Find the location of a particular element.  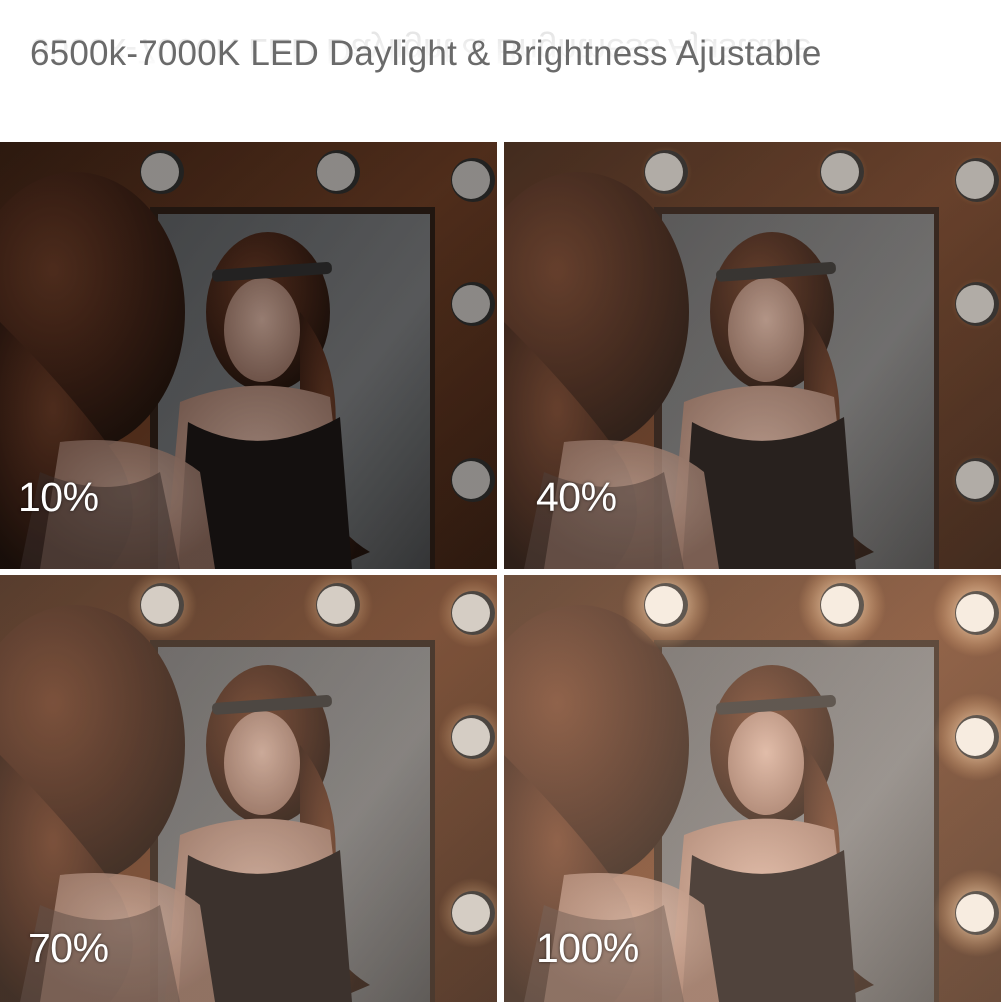

brightness-label: 10% is located at coordinates (58, 497).